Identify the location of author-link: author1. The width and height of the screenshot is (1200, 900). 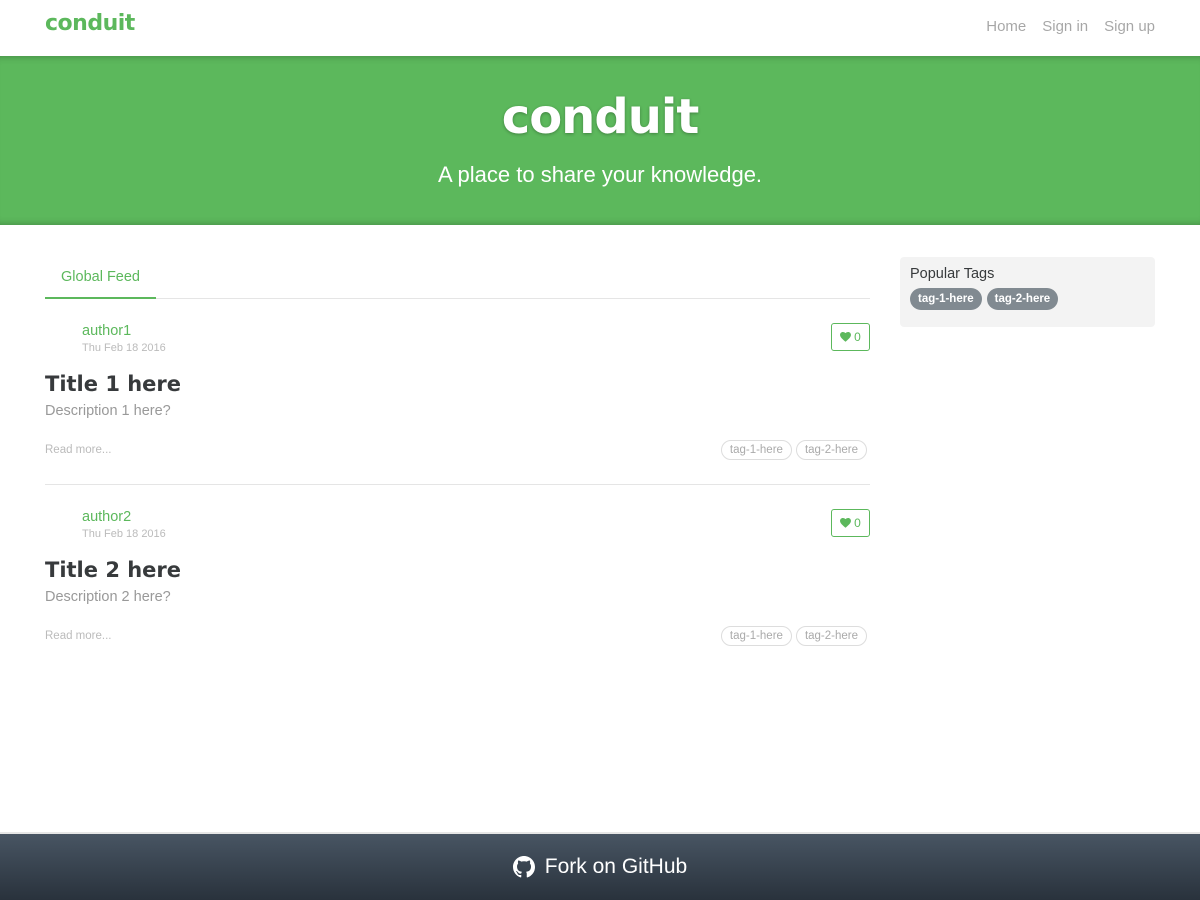
(106, 331).